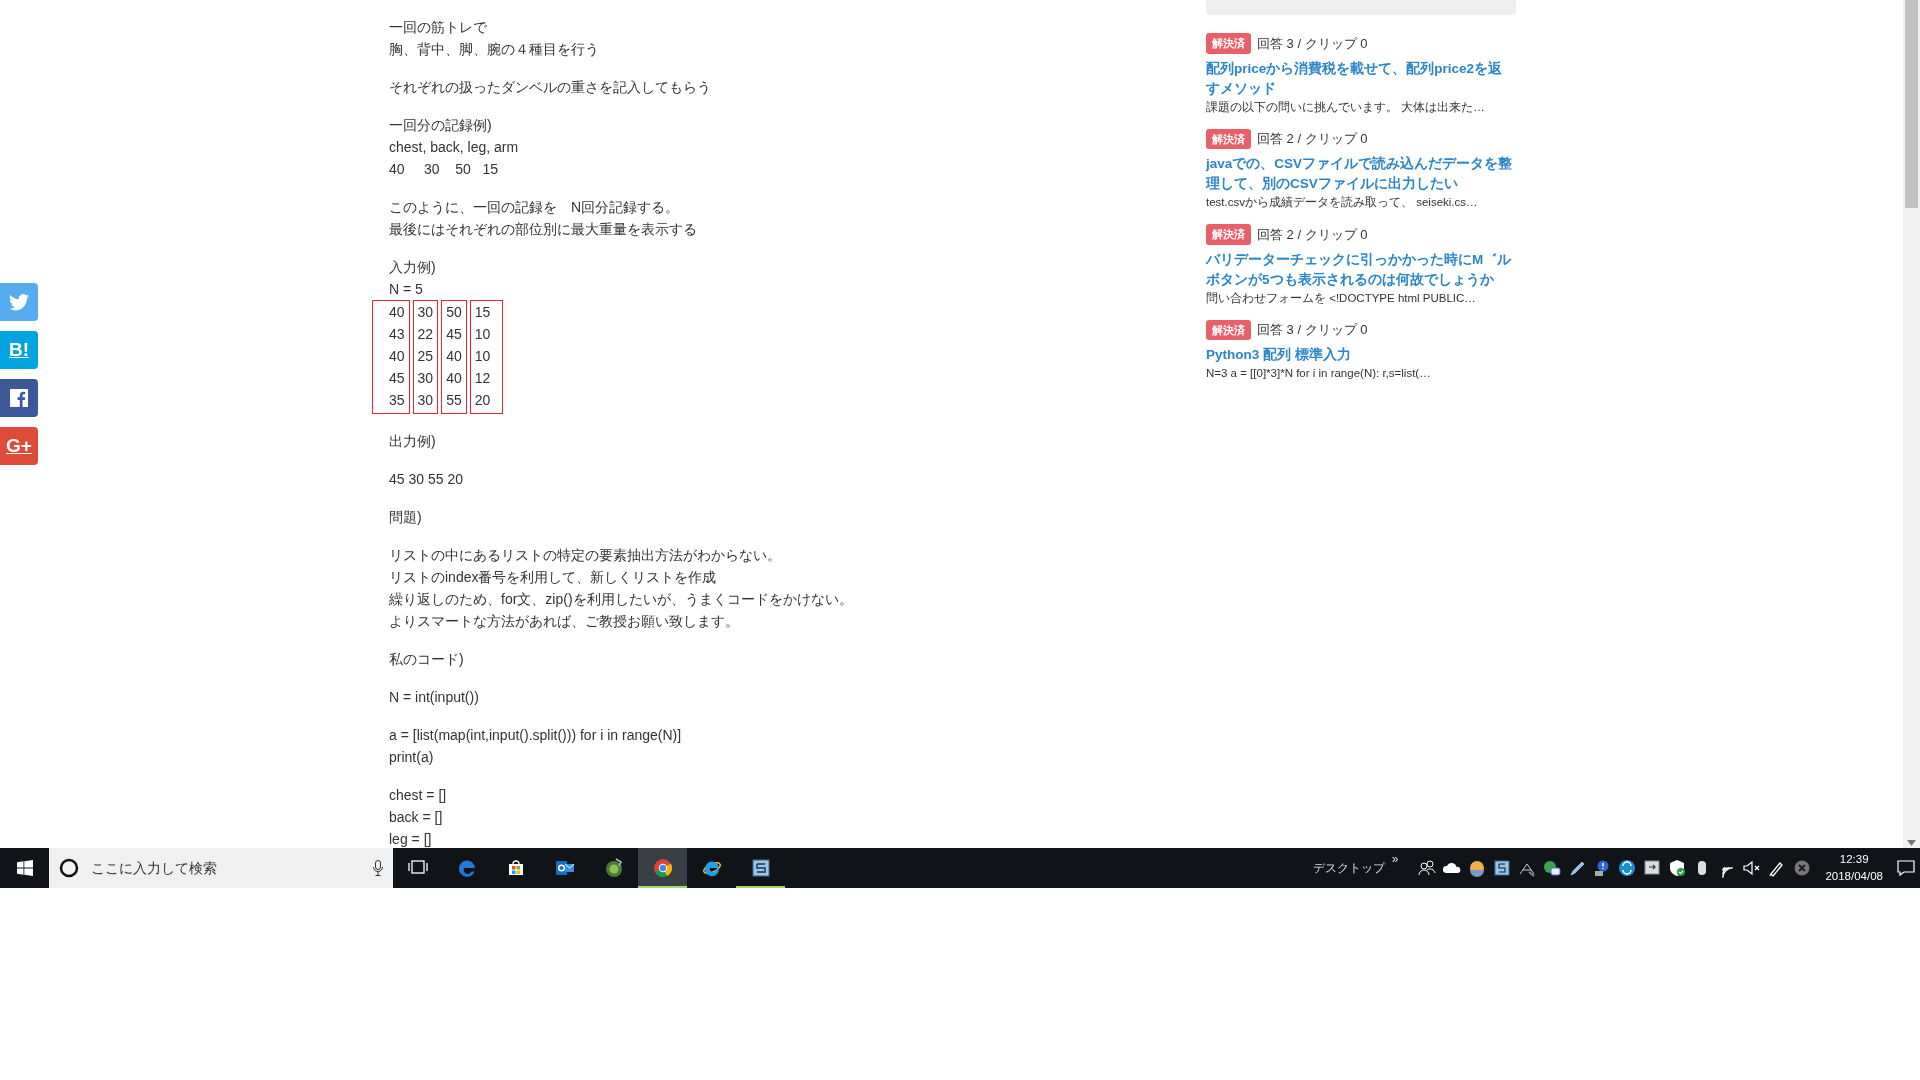 This screenshot has height=1080, width=1920. Describe the element at coordinates (426, 479) in the screenshot. I see `text-line: 45 30 55 20` at that location.